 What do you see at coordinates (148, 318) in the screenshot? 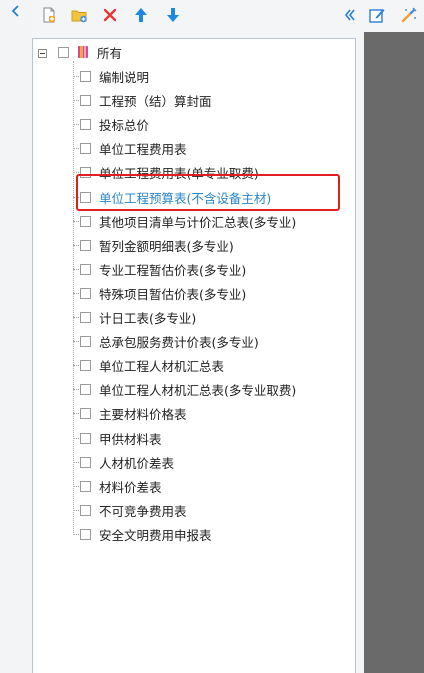
I see `tree-item-label: 计日工表(多专业)` at bounding box center [148, 318].